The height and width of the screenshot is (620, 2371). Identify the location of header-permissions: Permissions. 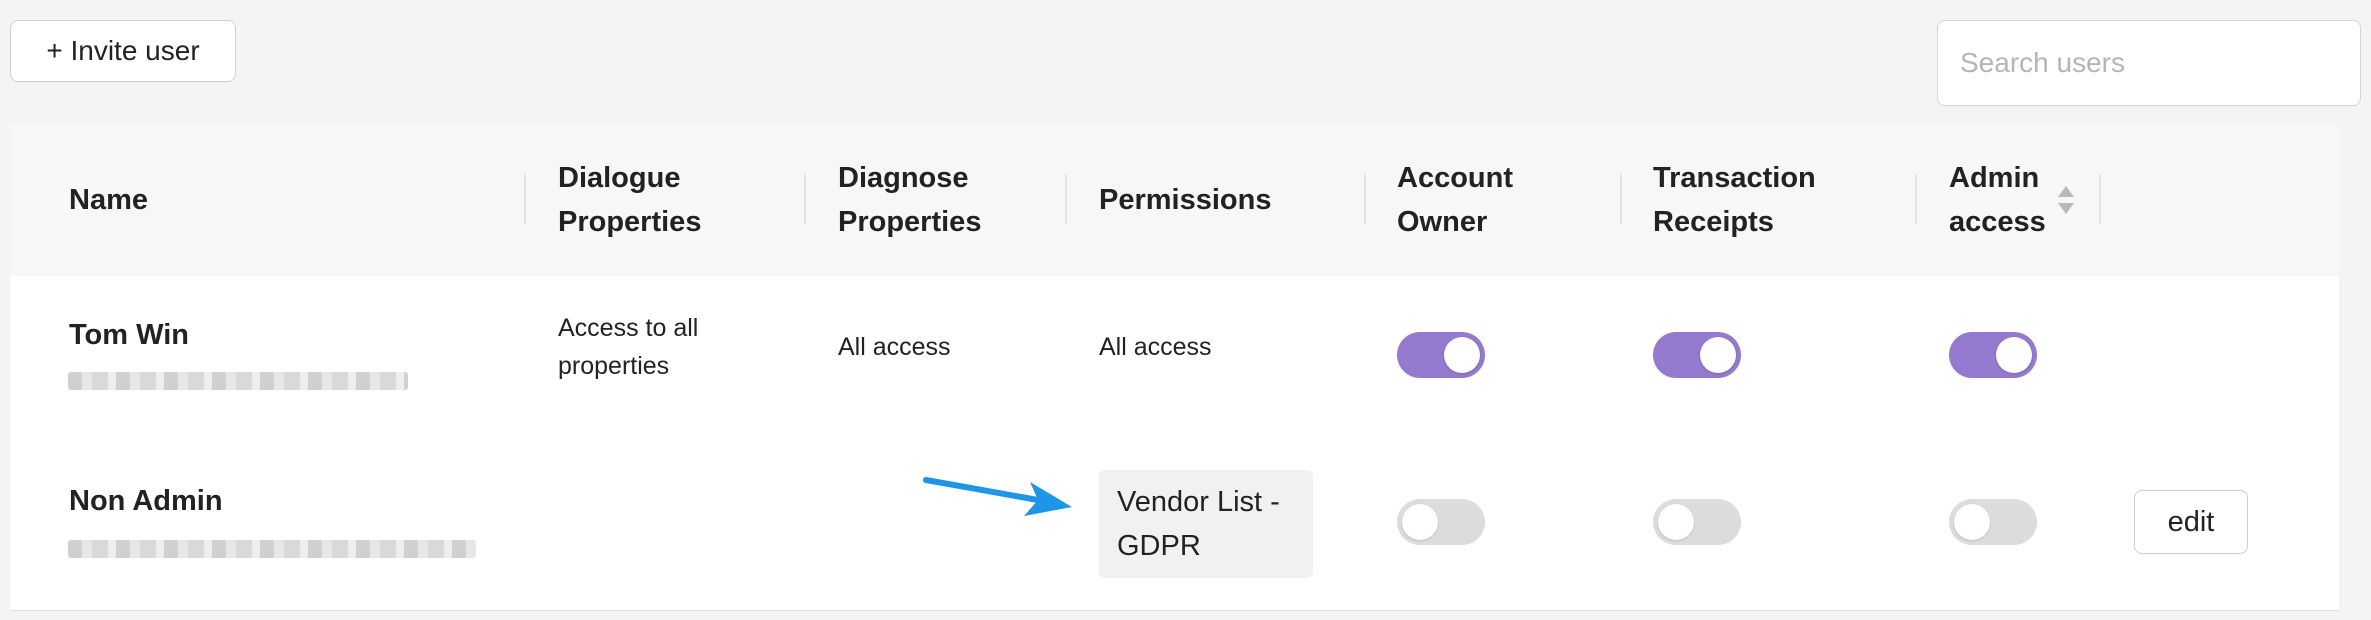
(1185, 200).